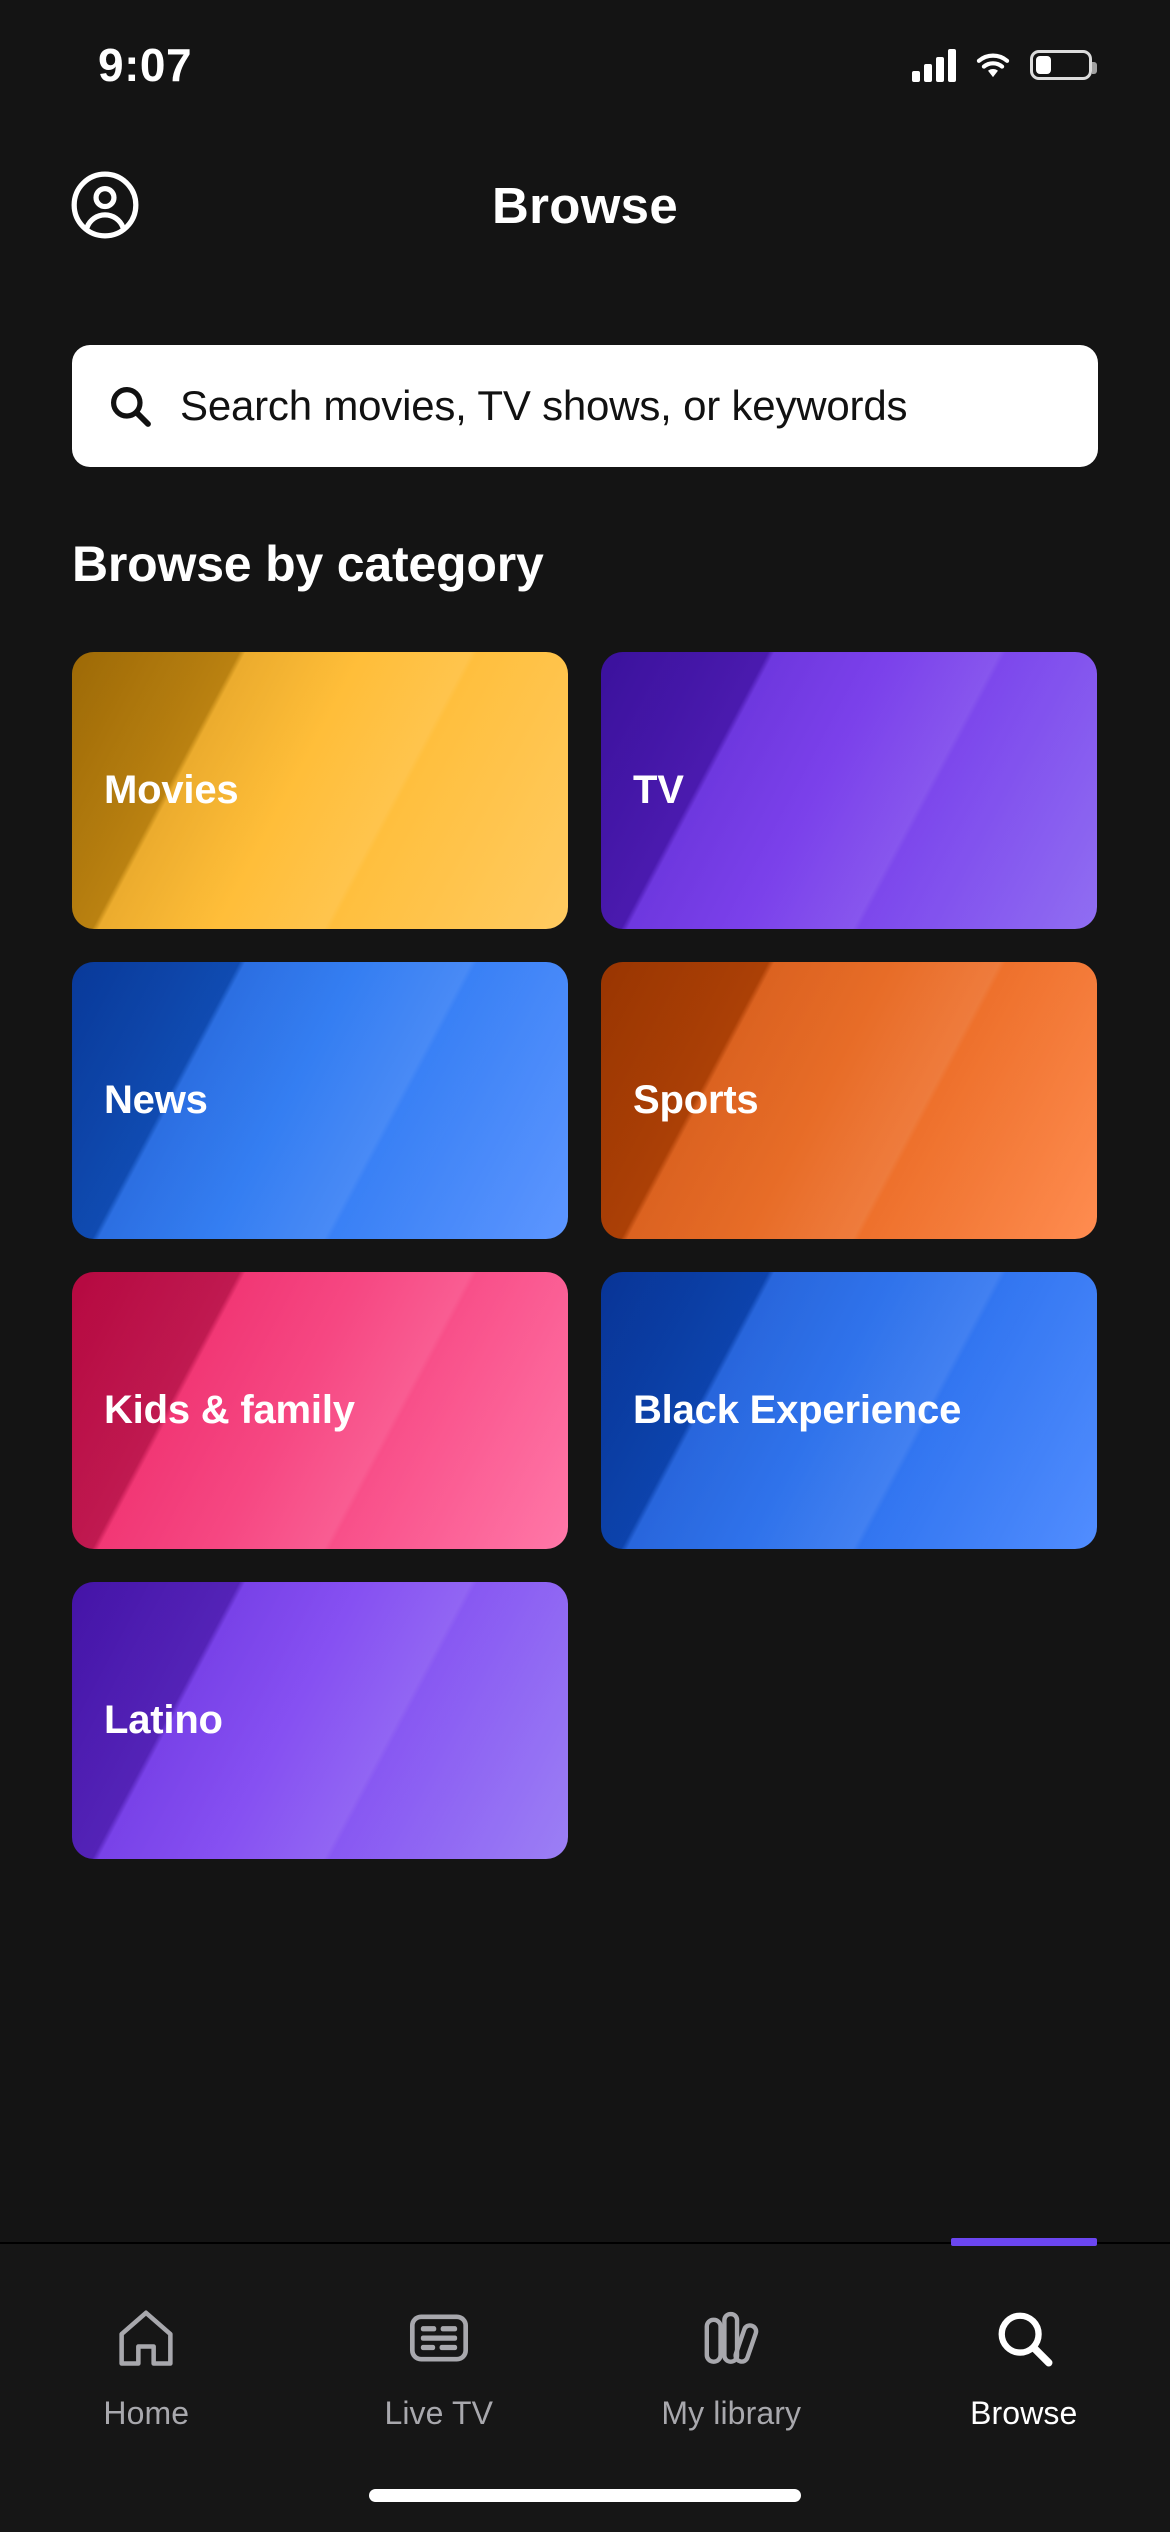 This screenshot has height=2532, width=1170. Describe the element at coordinates (439, 2413) in the screenshot. I see `tab-label: Live TV` at that location.